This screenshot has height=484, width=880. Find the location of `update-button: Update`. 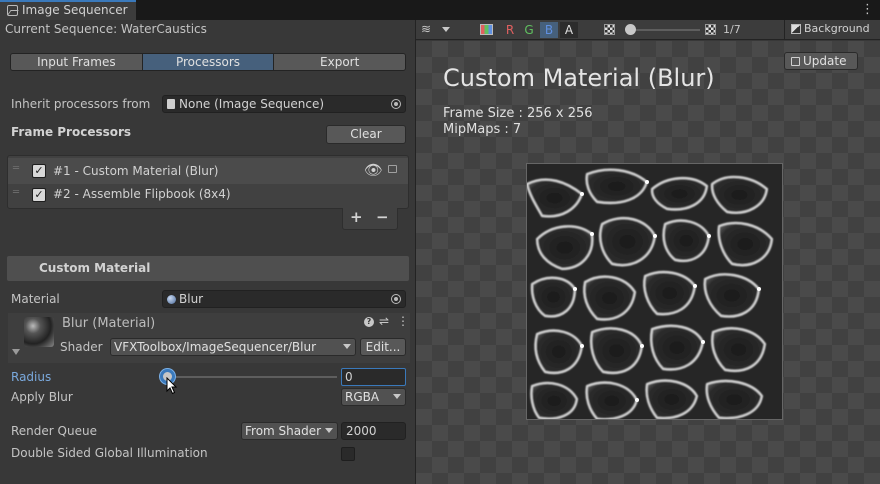

update-button: Update is located at coordinates (821, 61).